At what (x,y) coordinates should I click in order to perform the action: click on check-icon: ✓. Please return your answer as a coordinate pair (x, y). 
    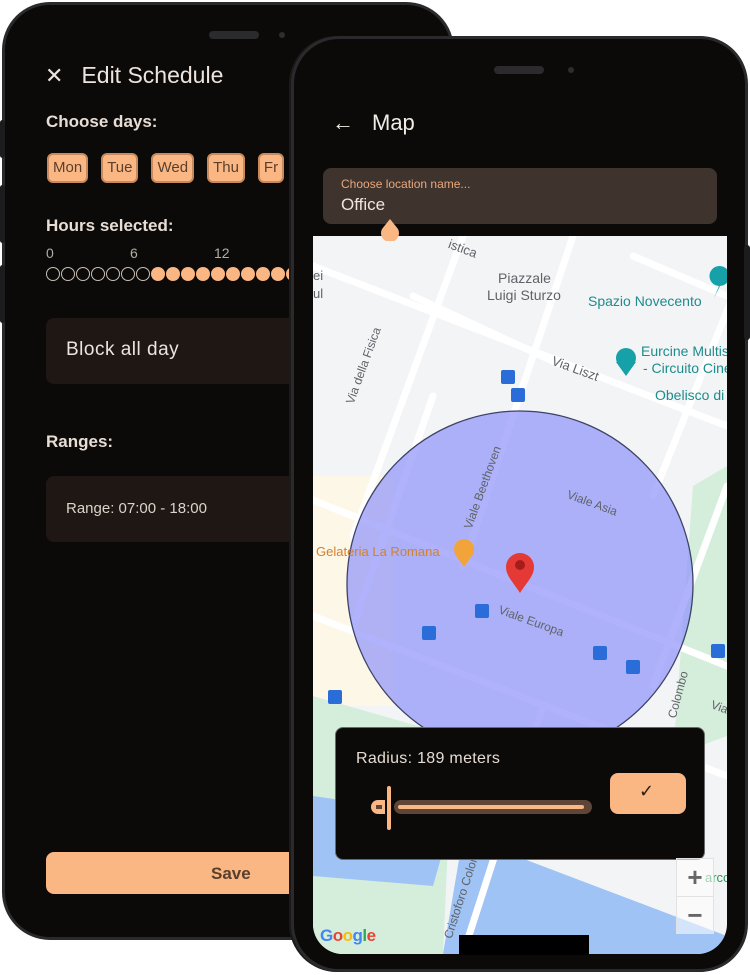
    Looking at the image, I should click on (647, 791).